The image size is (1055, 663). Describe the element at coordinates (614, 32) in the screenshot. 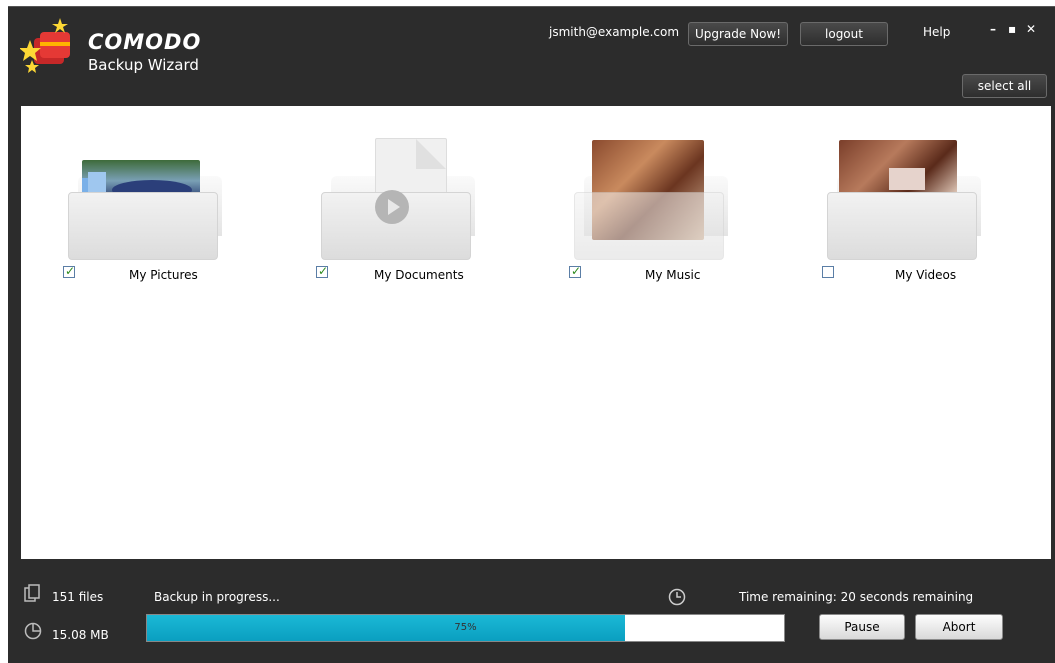

I see `user-email: jsmith@example.com` at that location.